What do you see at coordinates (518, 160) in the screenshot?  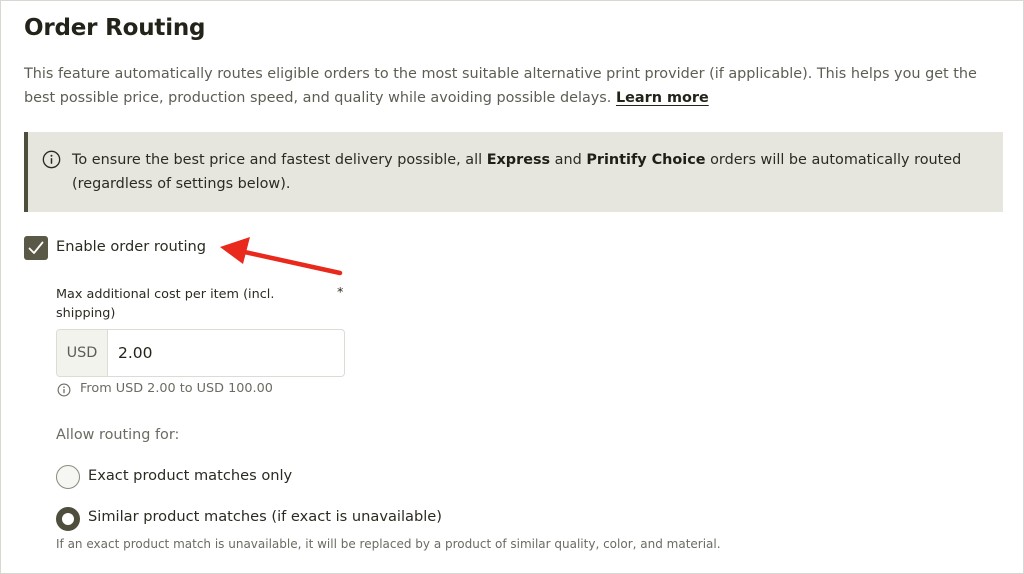 I see `notice-express: Express` at bounding box center [518, 160].